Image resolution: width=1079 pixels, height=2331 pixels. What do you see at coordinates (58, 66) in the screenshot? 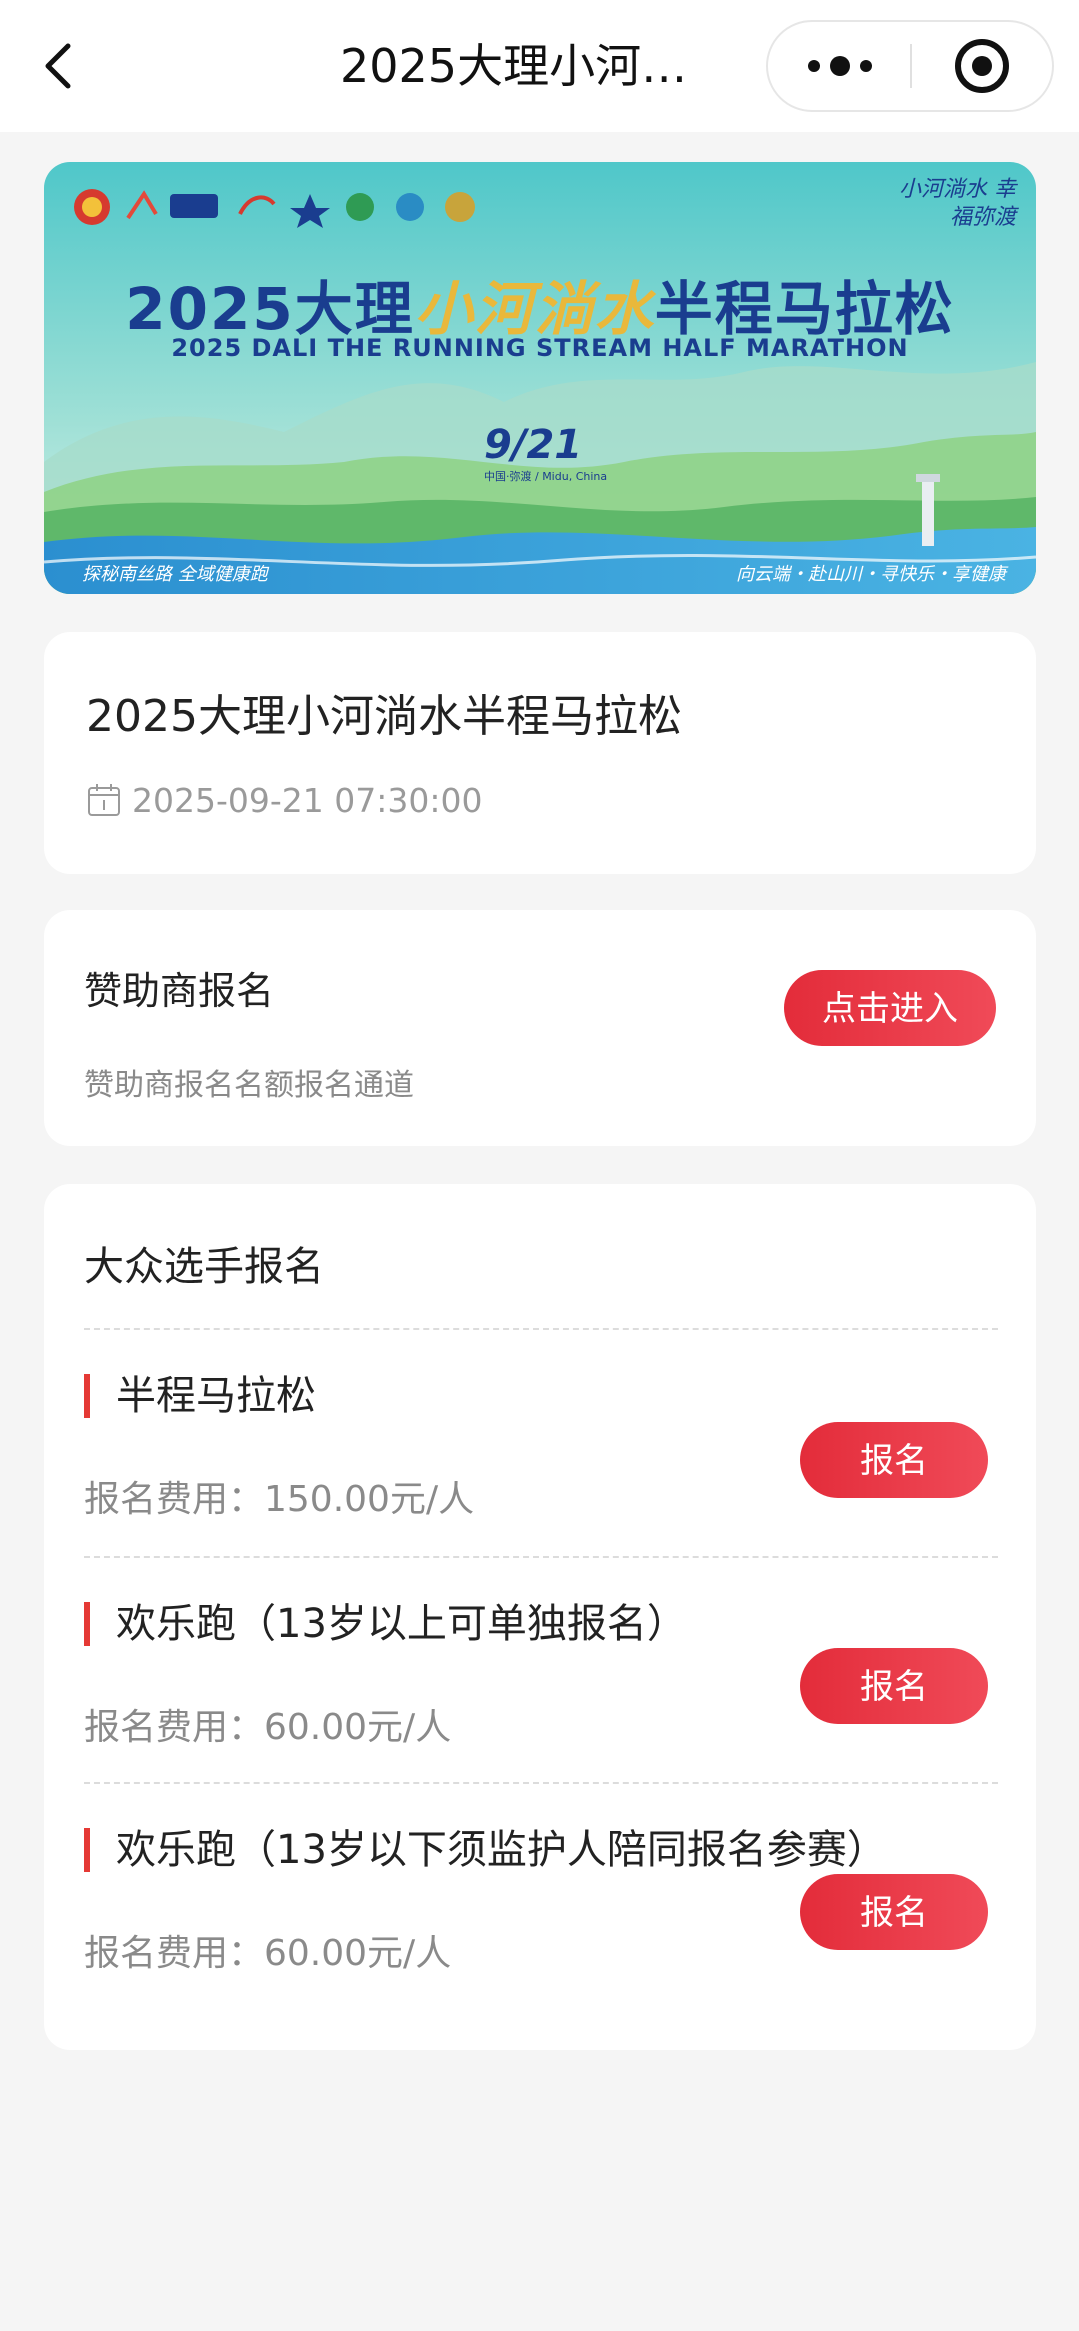
I see `chevron-left-icon` at bounding box center [58, 66].